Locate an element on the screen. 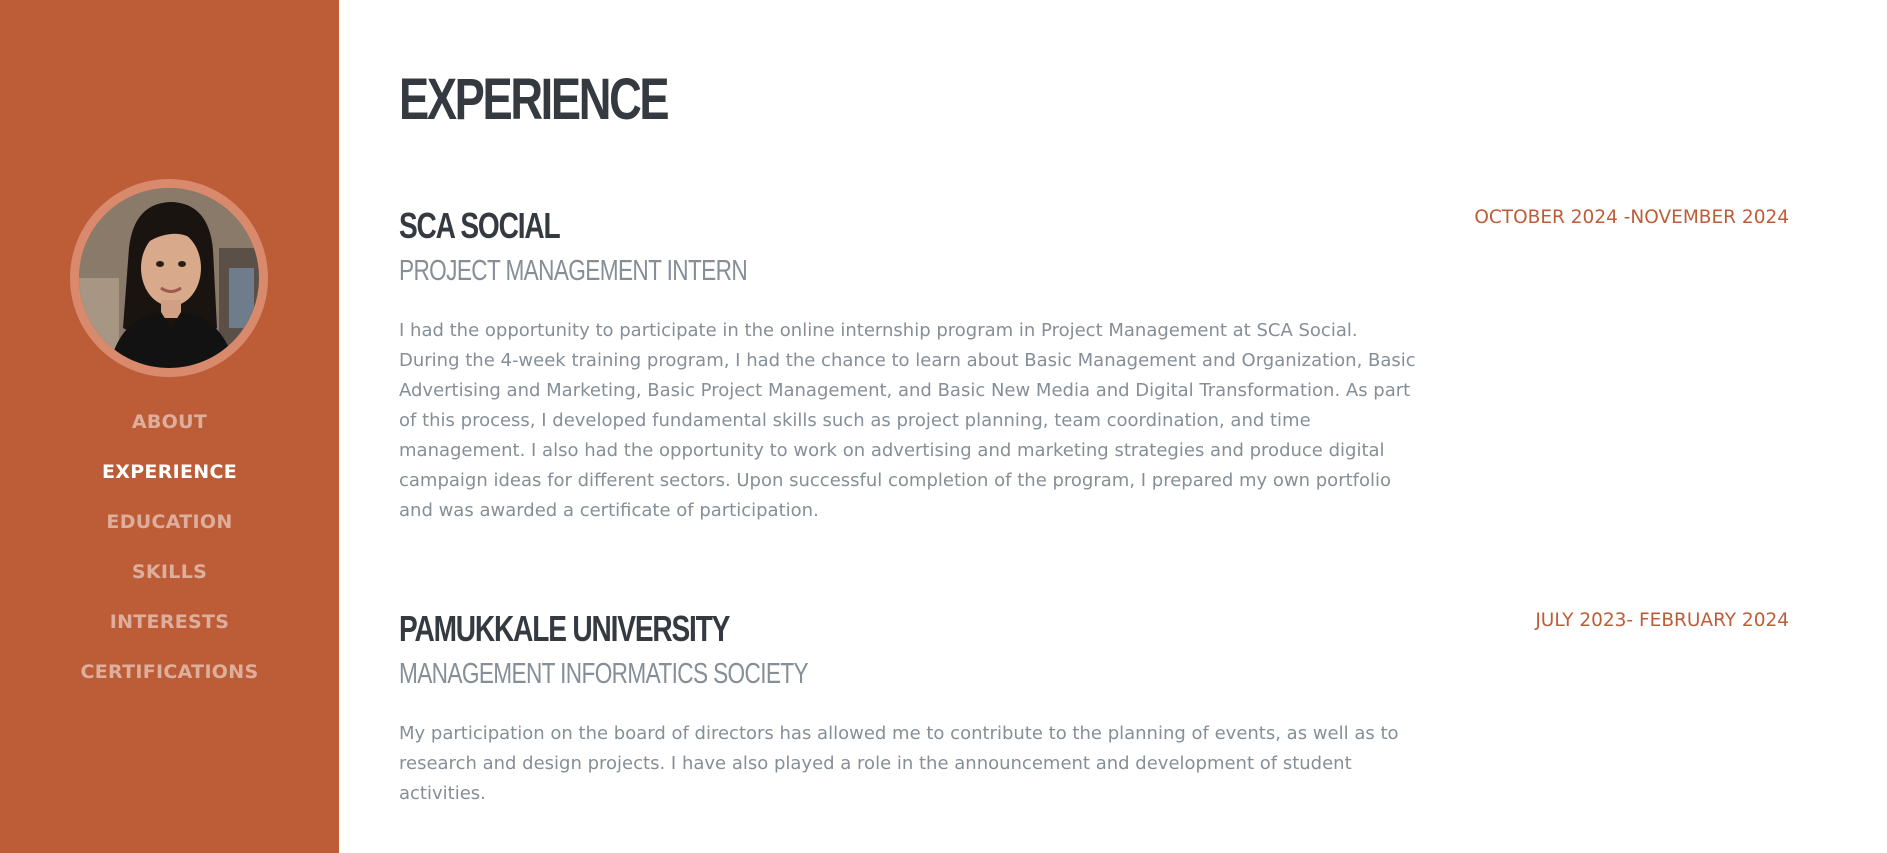  nav-item-experience: EXPERIENCE is located at coordinates (169, 475).